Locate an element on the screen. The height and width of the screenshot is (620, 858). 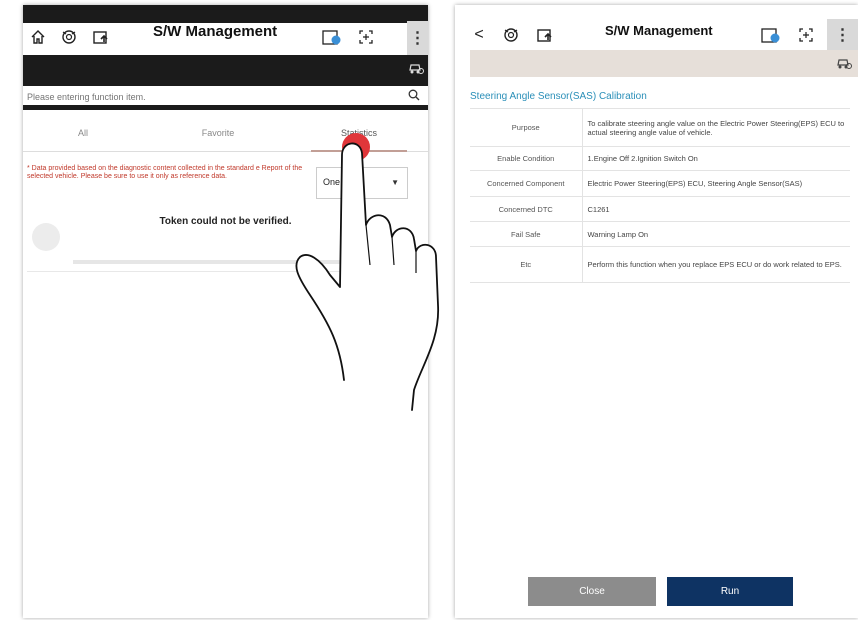
close-button: Close is located at coordinates (592, 591).